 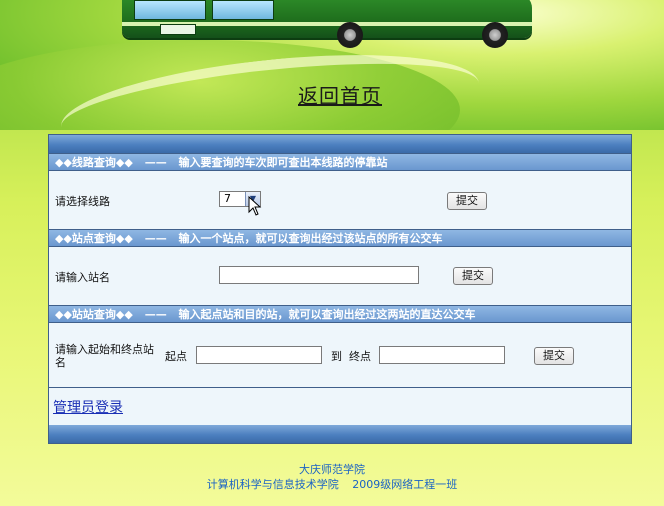 I want to click on from-label: 起点, so click(x=176, y=356).